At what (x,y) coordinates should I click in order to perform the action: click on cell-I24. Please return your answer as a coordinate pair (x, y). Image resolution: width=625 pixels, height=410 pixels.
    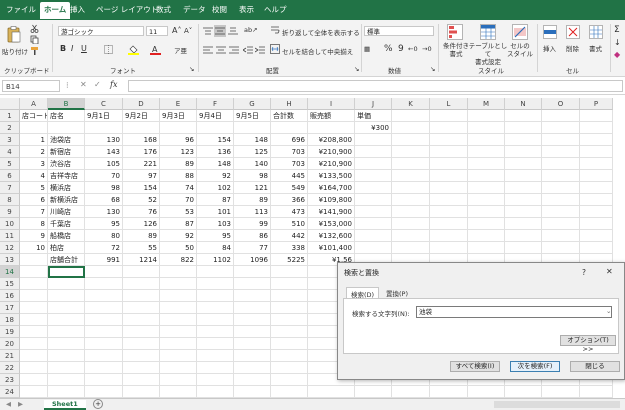
    Looking at the image, I should click on (331, 392).